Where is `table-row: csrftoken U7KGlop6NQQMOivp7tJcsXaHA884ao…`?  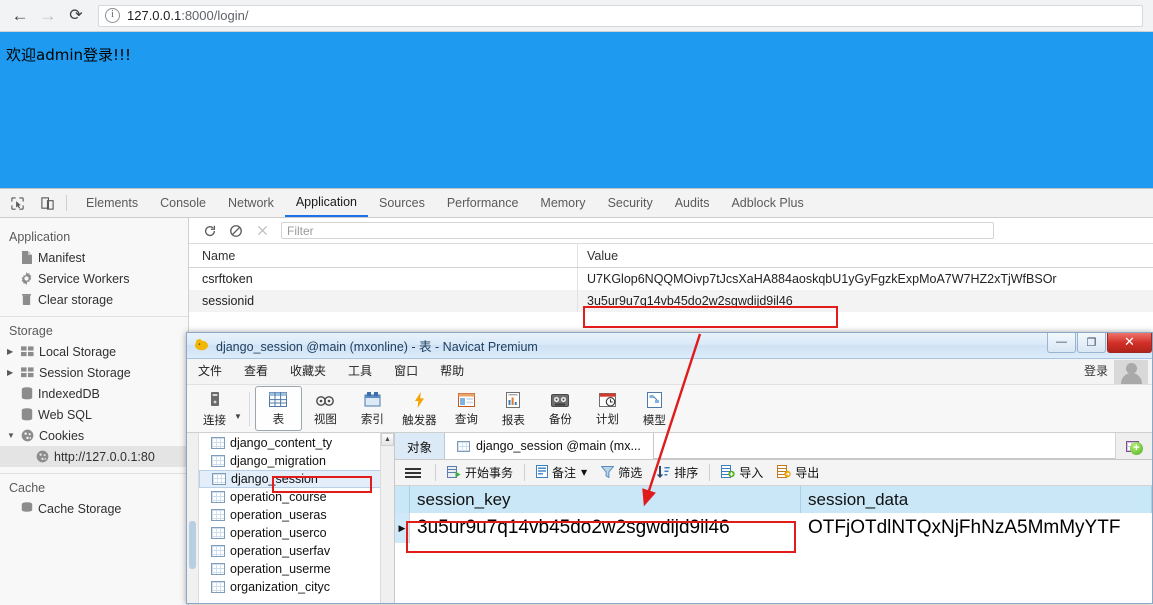
table-row: csrftoken U7KGlop6NQQMOivp7tJcsXaHA884ao… is located at coordinates (671, 279).